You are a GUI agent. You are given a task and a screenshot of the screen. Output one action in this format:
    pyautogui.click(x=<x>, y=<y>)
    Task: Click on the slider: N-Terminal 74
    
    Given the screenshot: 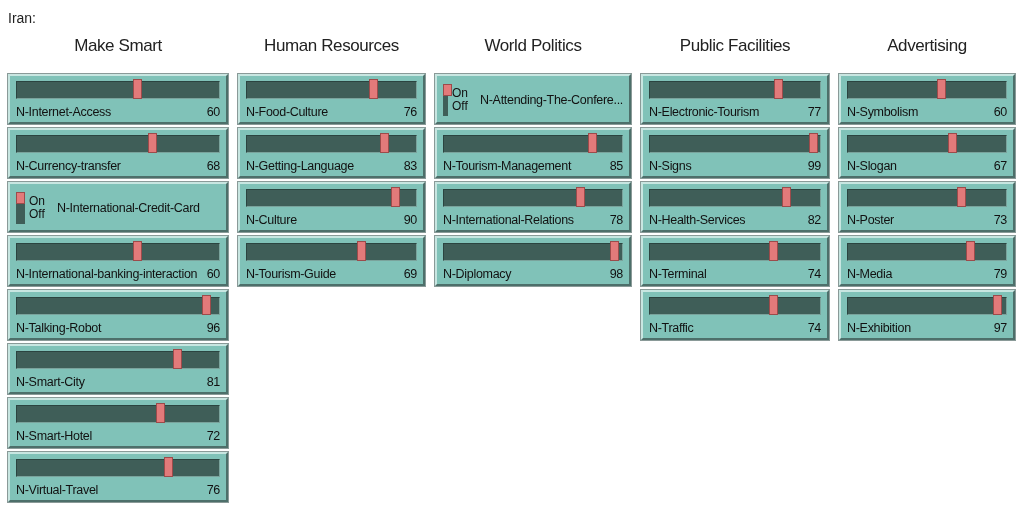 What is the action you would take?
    pyautogui.click(x=735, y=261)
    